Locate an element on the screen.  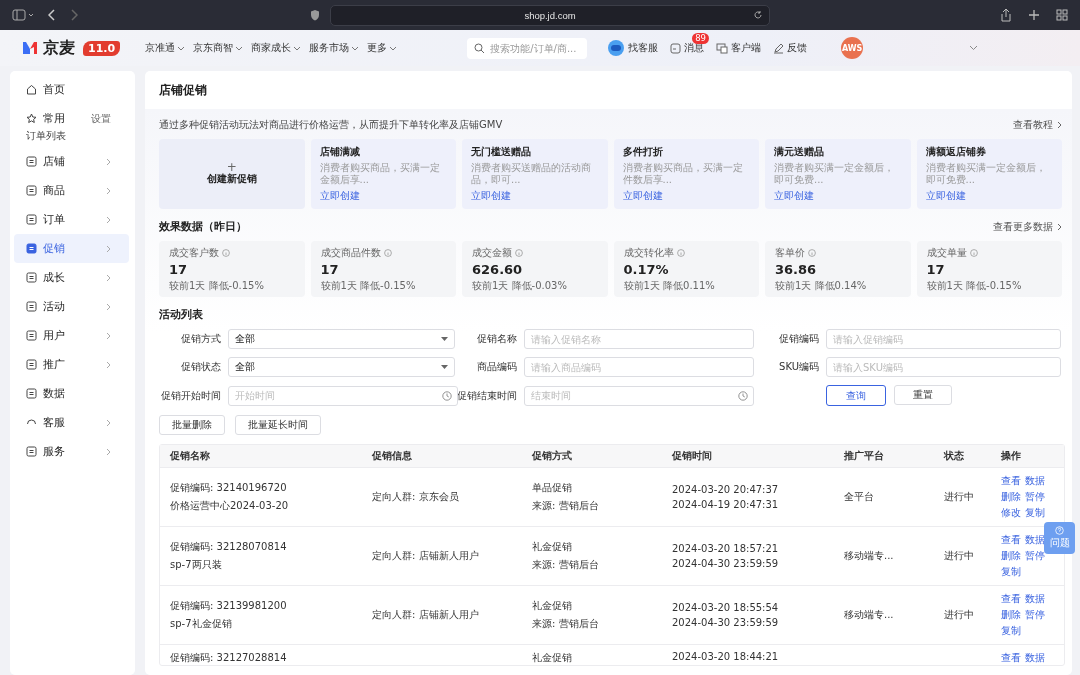
stat-comparison: 较前1天 降低-0.15% is located at coordinates (974, 286).